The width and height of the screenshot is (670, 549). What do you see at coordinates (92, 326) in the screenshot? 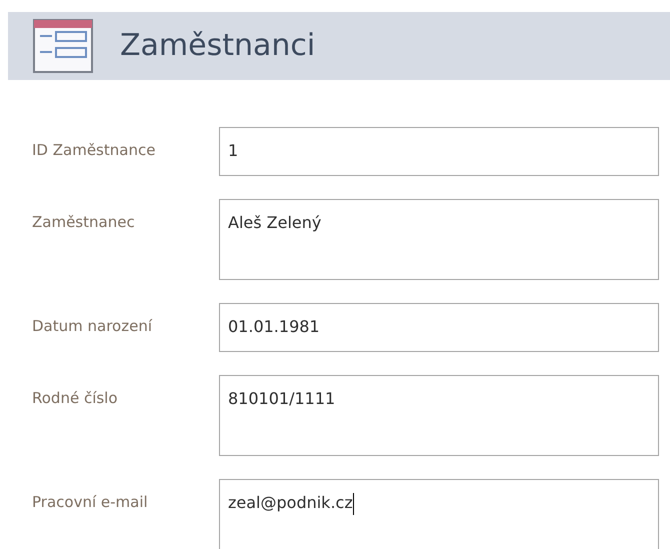
I see `field-label: Datum narození` at bounding box center [92, 326].